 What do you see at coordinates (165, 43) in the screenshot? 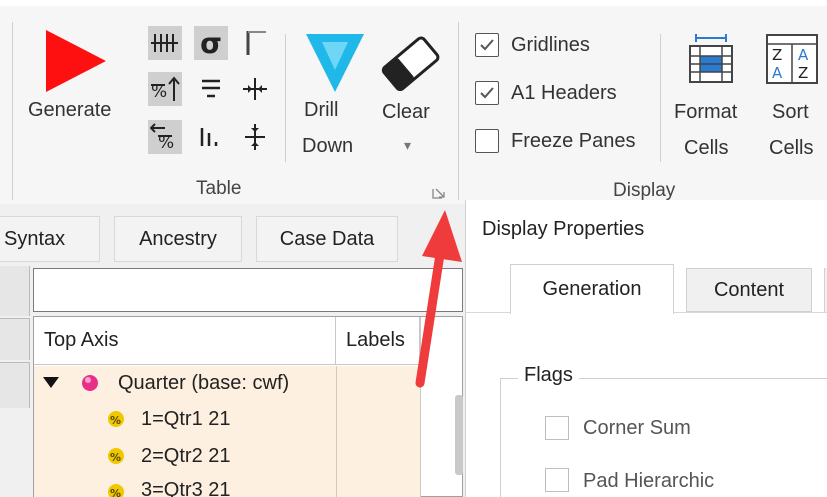
I see `lines-tool-icon` at bounding box center [165, 43].